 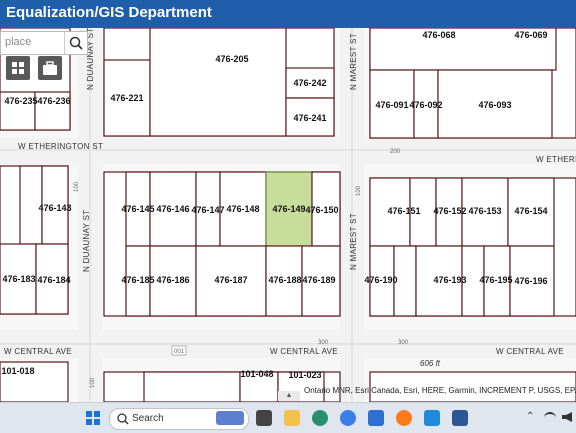 I want to click on parcel-label: 476-186, so click(x=172, y=280).